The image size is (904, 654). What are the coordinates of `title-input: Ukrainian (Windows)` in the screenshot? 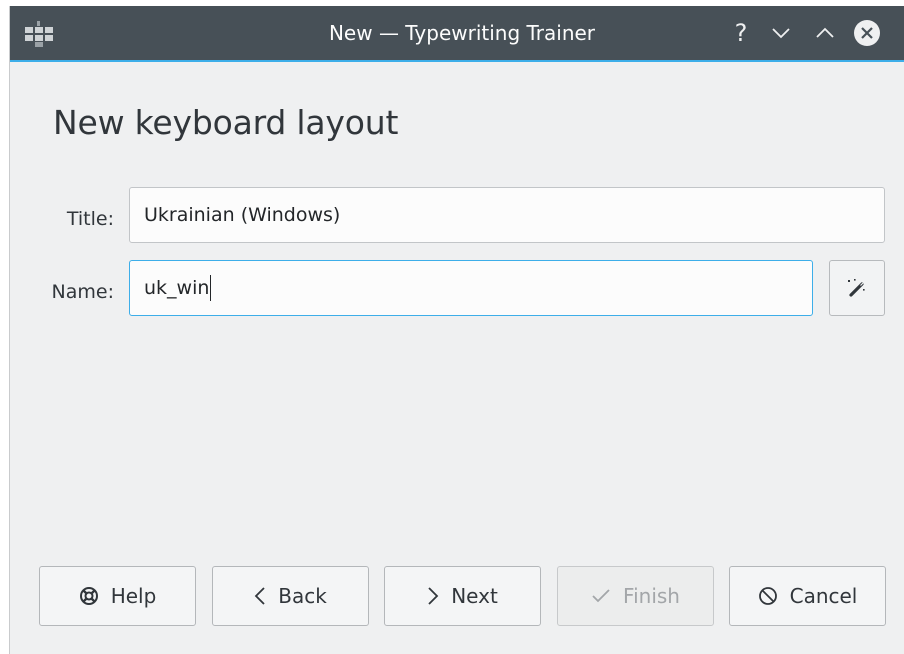 It's located at (507, 215).